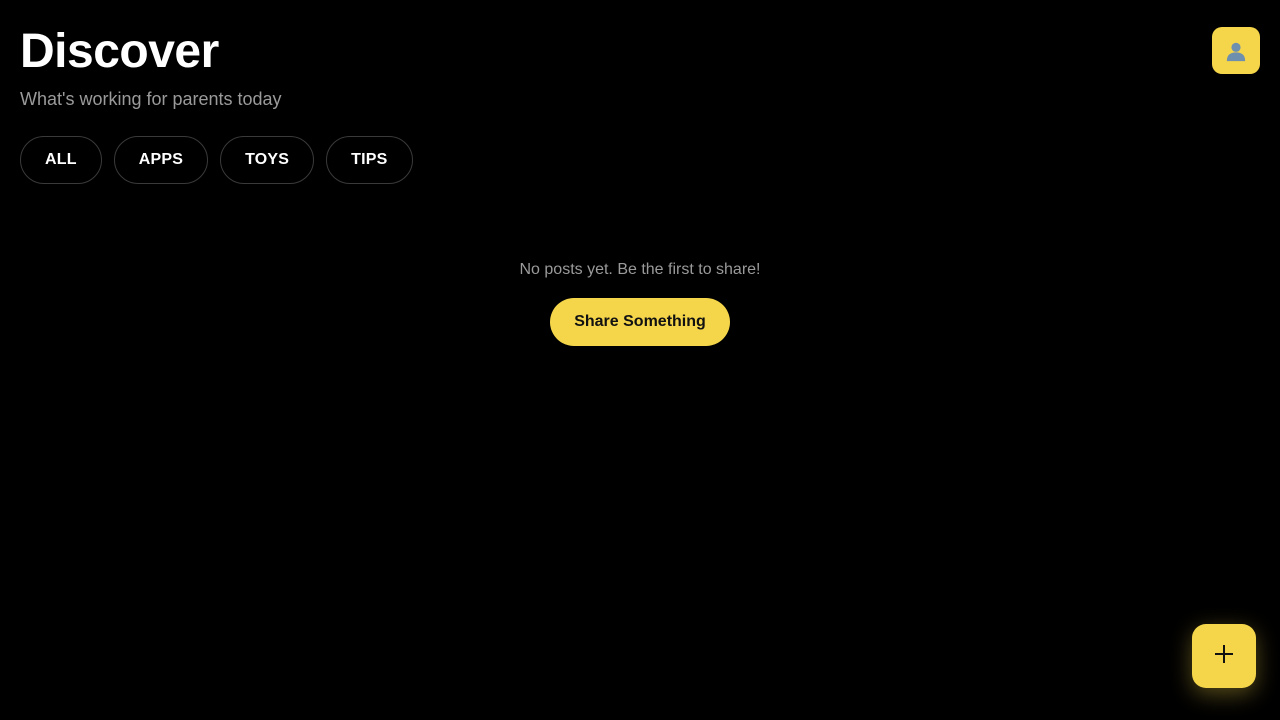  Describe the element at coordinates (161, 160) in the screenshot. I see `filter-chip-apps: APPS` at that location.